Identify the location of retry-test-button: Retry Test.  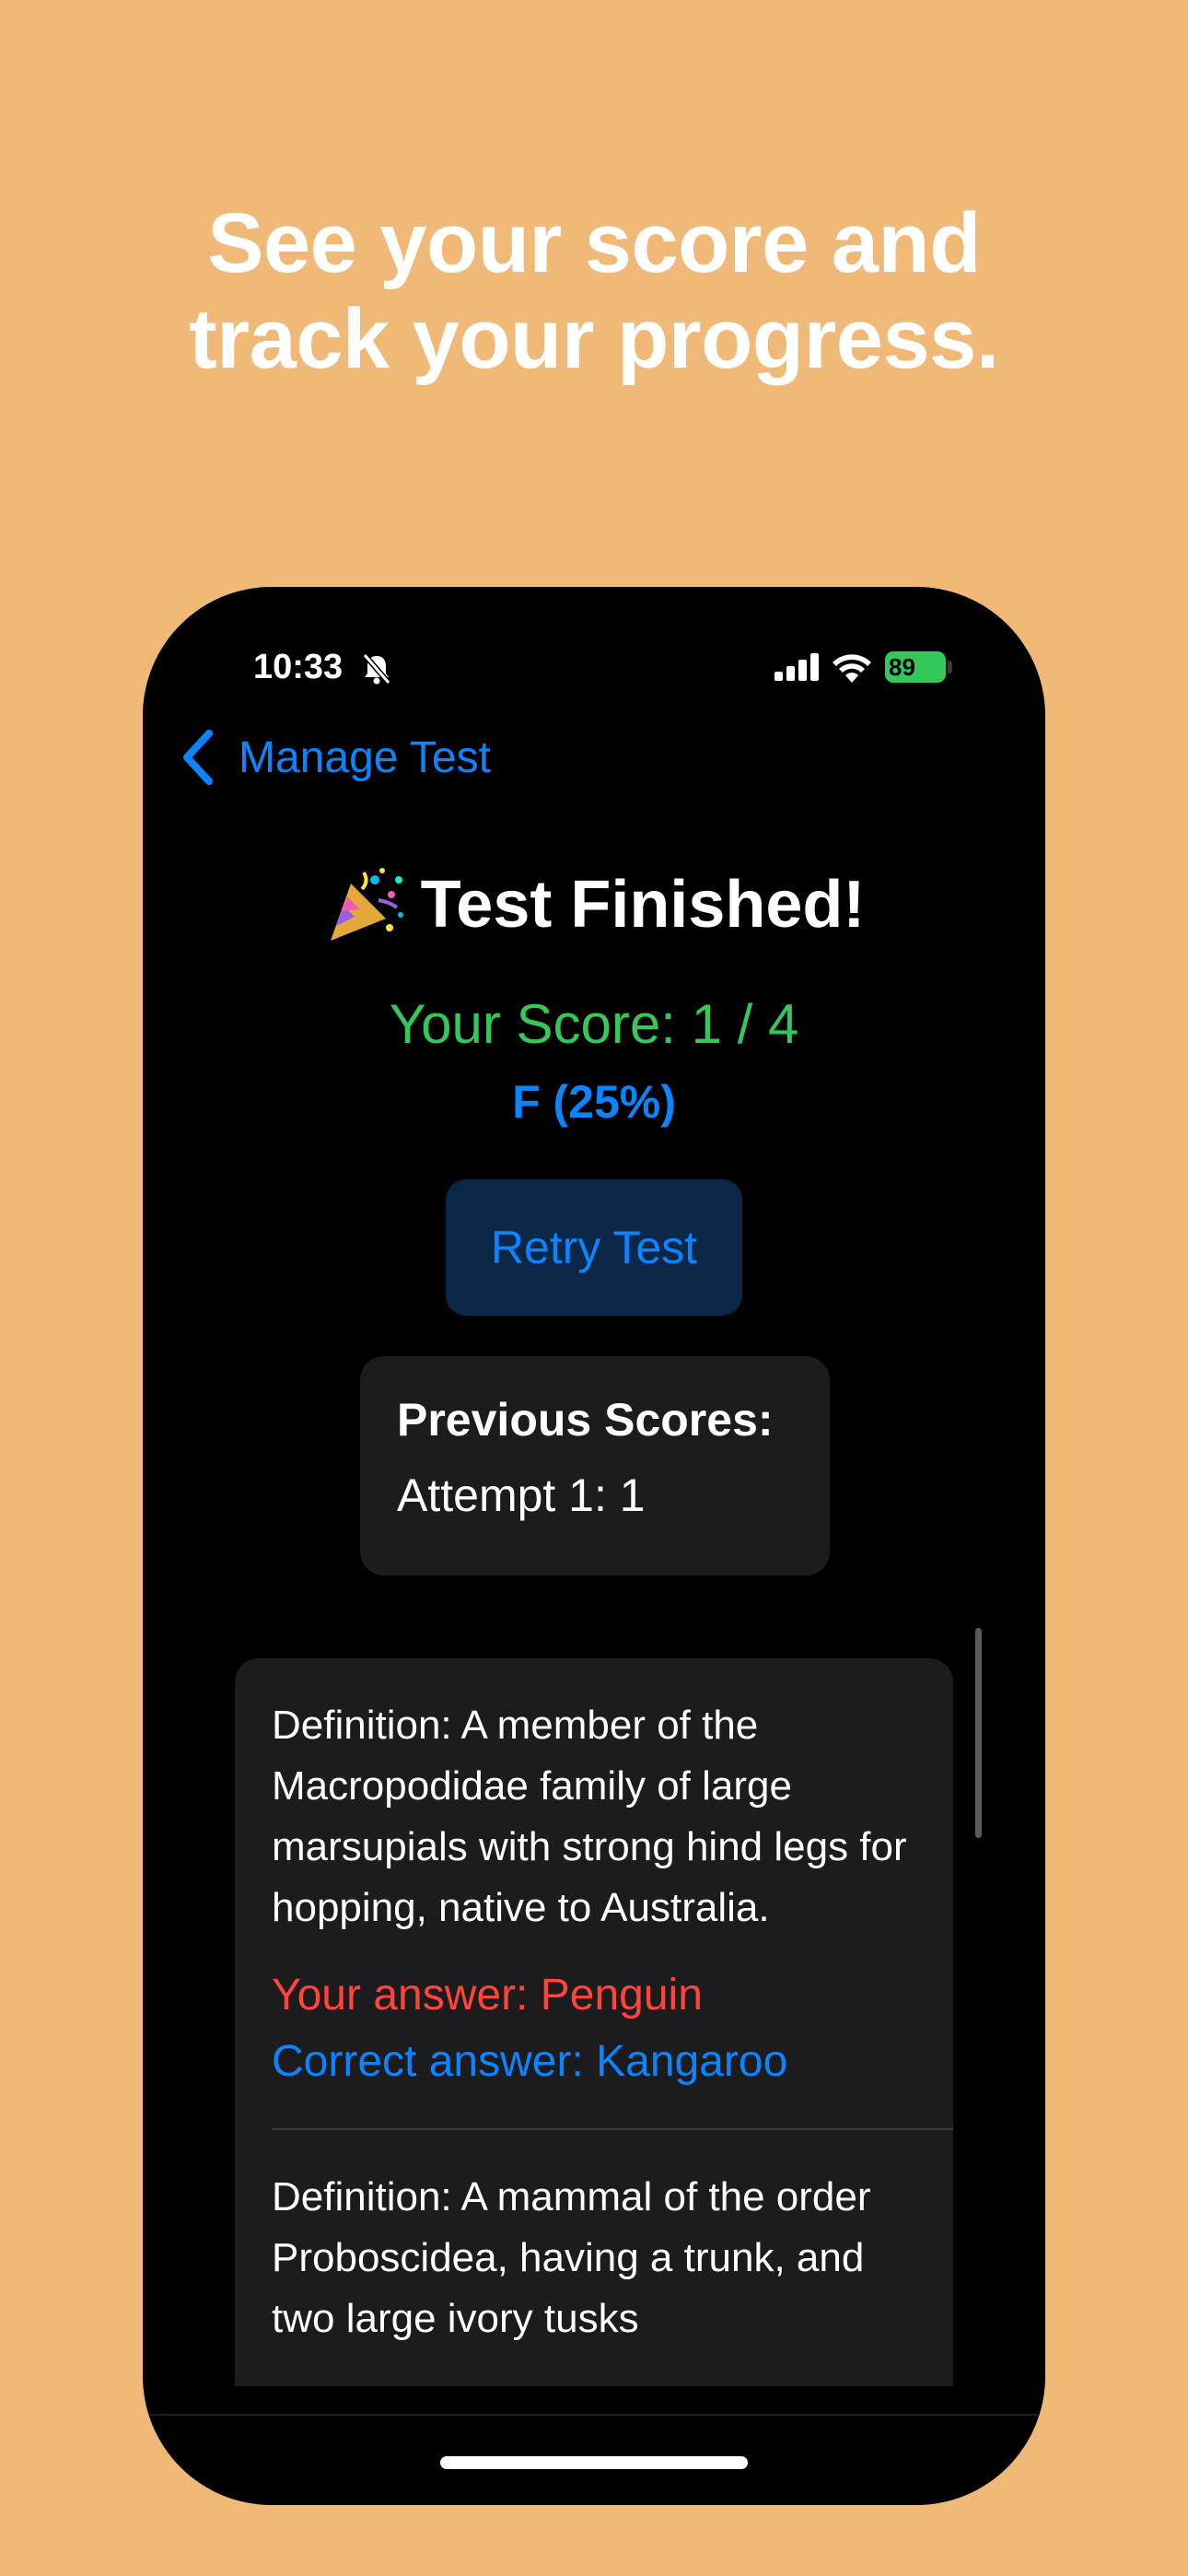
(594, 1247).